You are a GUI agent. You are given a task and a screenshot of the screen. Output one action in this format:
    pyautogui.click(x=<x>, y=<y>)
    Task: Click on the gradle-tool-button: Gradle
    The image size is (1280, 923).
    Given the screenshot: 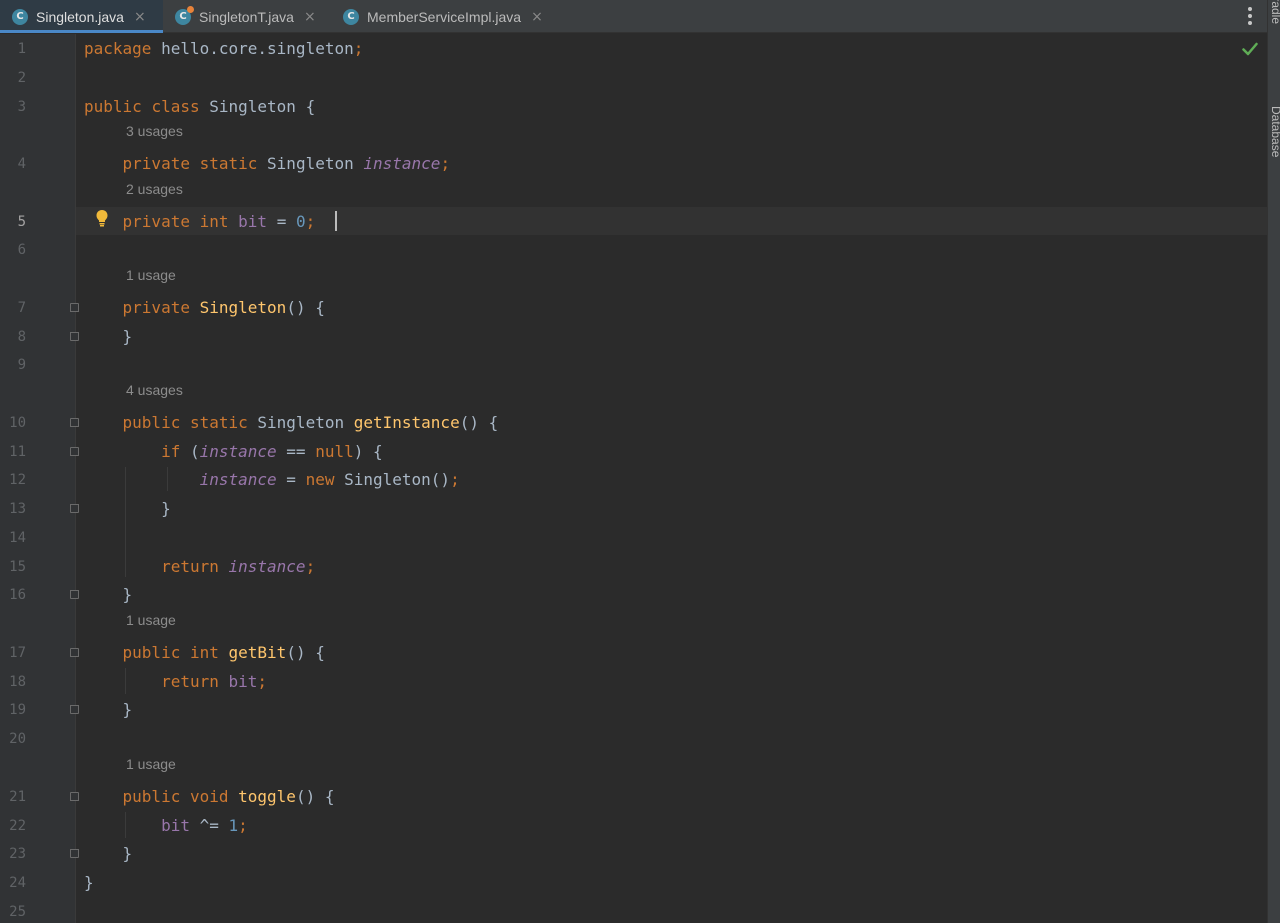 What is the action you would take?
    pyautogui.click(x=1274, y=12)
    